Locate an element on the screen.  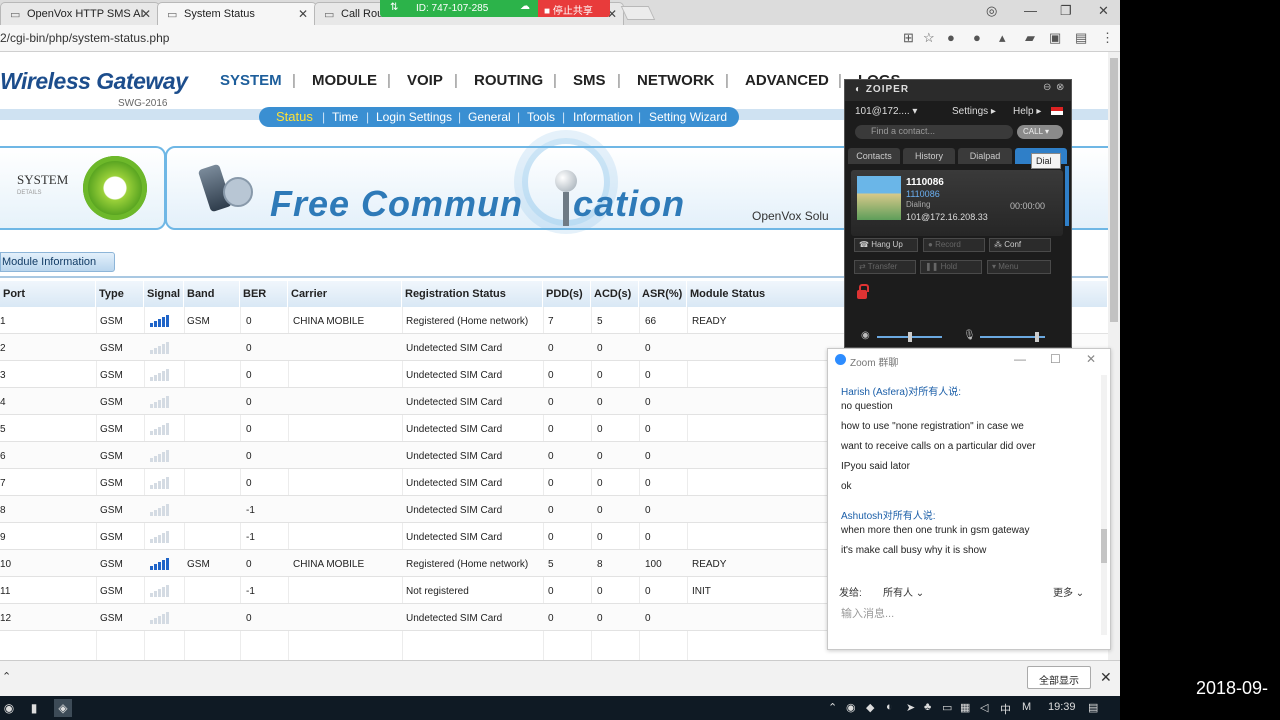
nav-module: MODULE is located at coordinates (344, 80).